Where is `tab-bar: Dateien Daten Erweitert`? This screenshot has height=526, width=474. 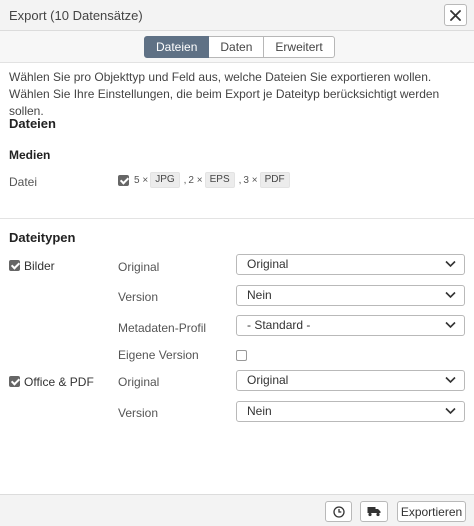 tab-bar: Dateien Daten Erweitert is located at coordinates (237, 47).